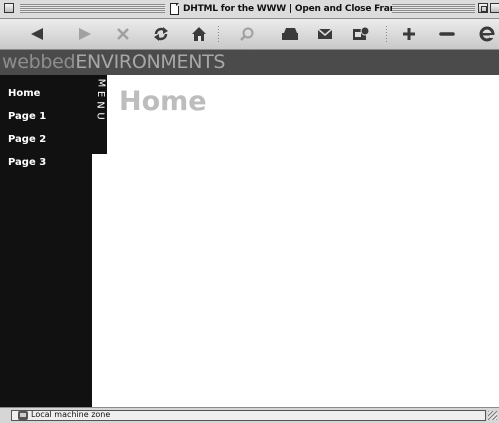 Image resolution: width=499 pixels, height=423 pixels. What do you see at coordinates (100, 83) in the screenshot?
I see `menu-letter: M` at bounding box center [100, 83].